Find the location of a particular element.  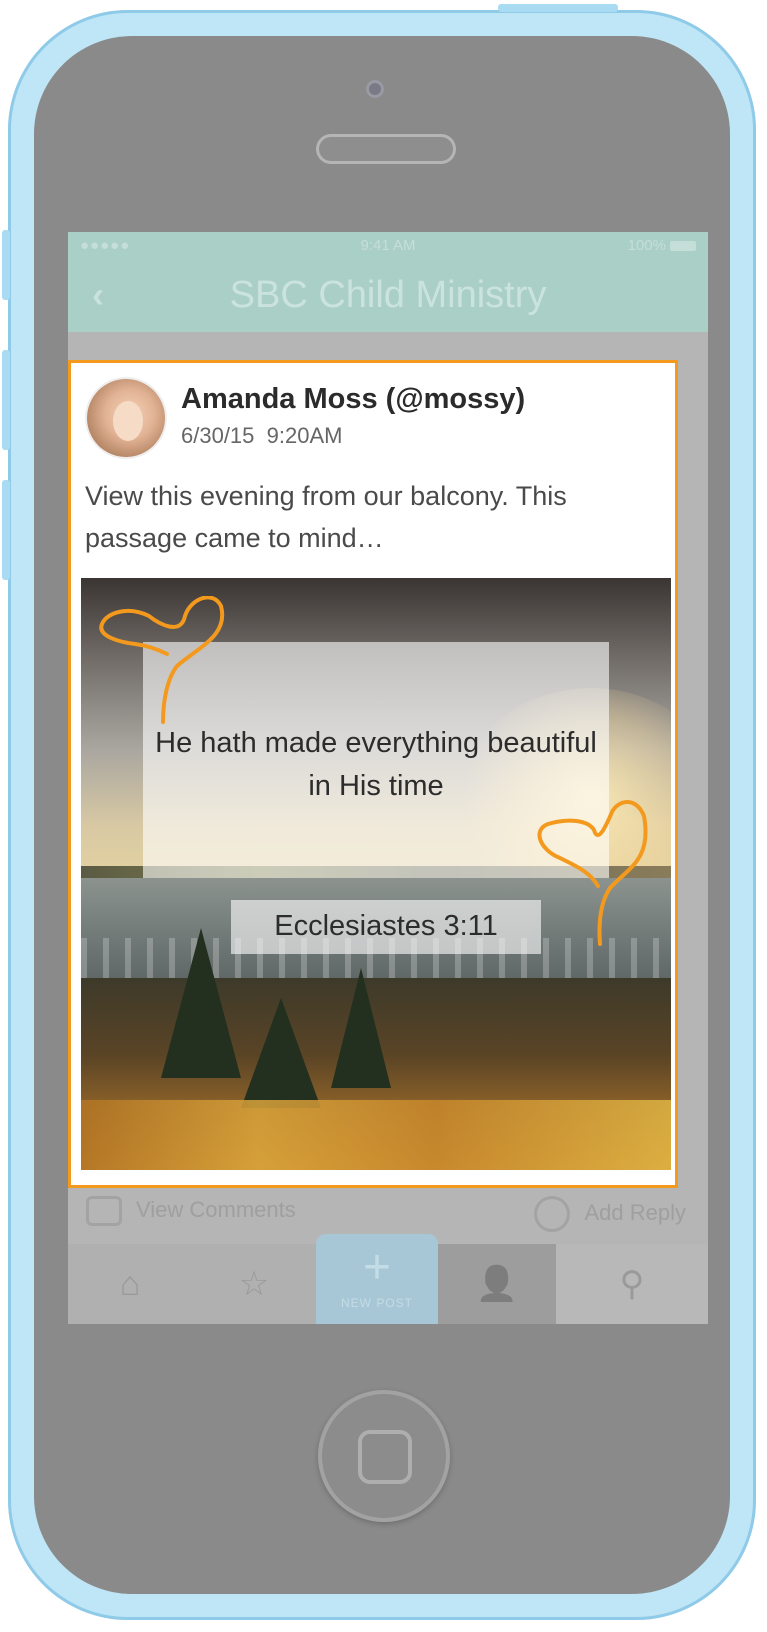

status-bar: ●●●●● 9:41 AM 100% is located at coordinates (388, 246).